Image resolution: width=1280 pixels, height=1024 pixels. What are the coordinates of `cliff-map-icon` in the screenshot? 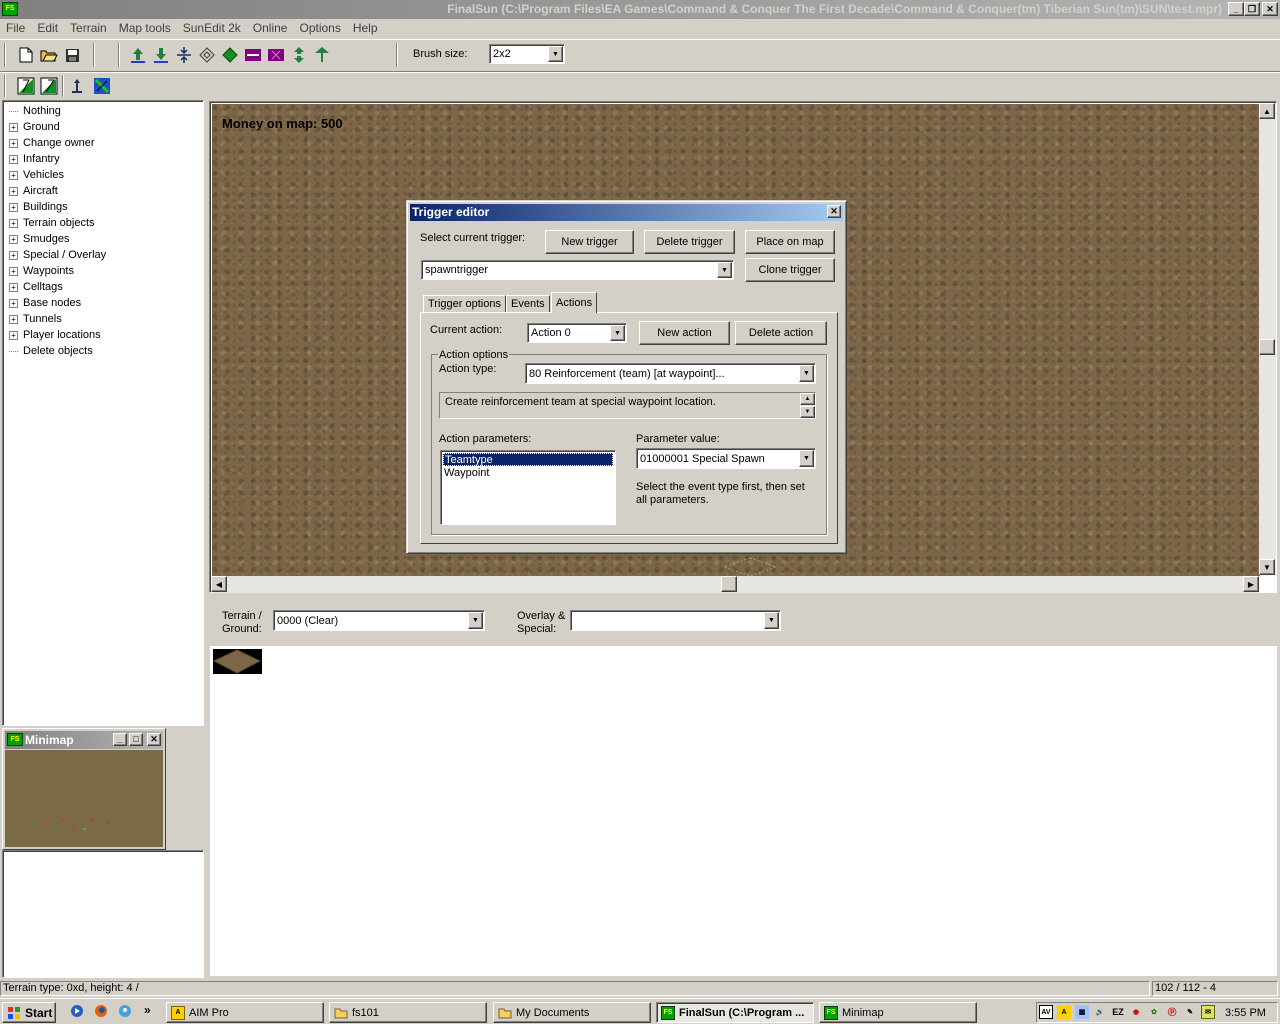 It's located at (102, 86).